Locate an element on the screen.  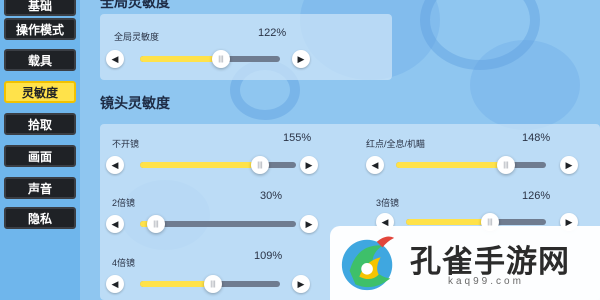
slider-label: 红点/全息/机瞄 is located at coordinates (396, 144).